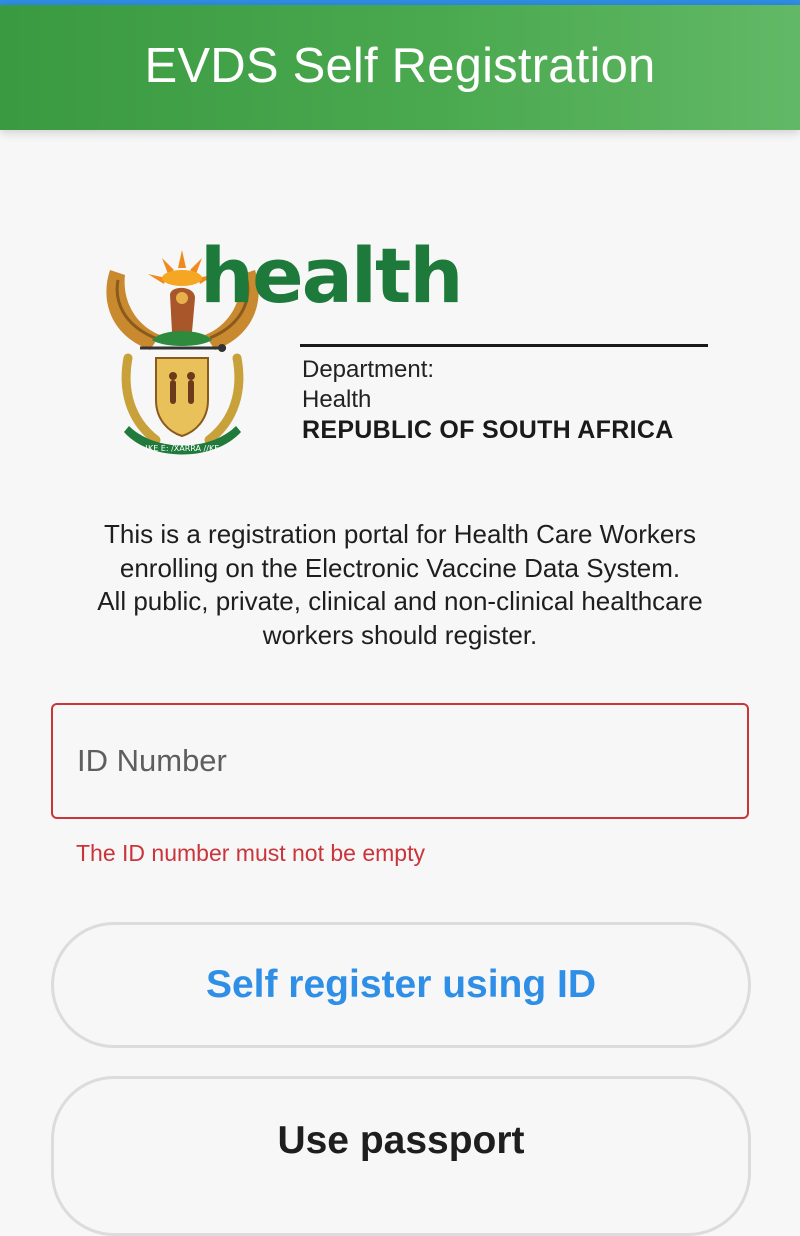 Image resolution: width=800 pixels, height=1236 pixels. What do you see at coordinates (368, 369) in the screenshot?
I see `department-label: Department:` at bounding box center [368, 369].